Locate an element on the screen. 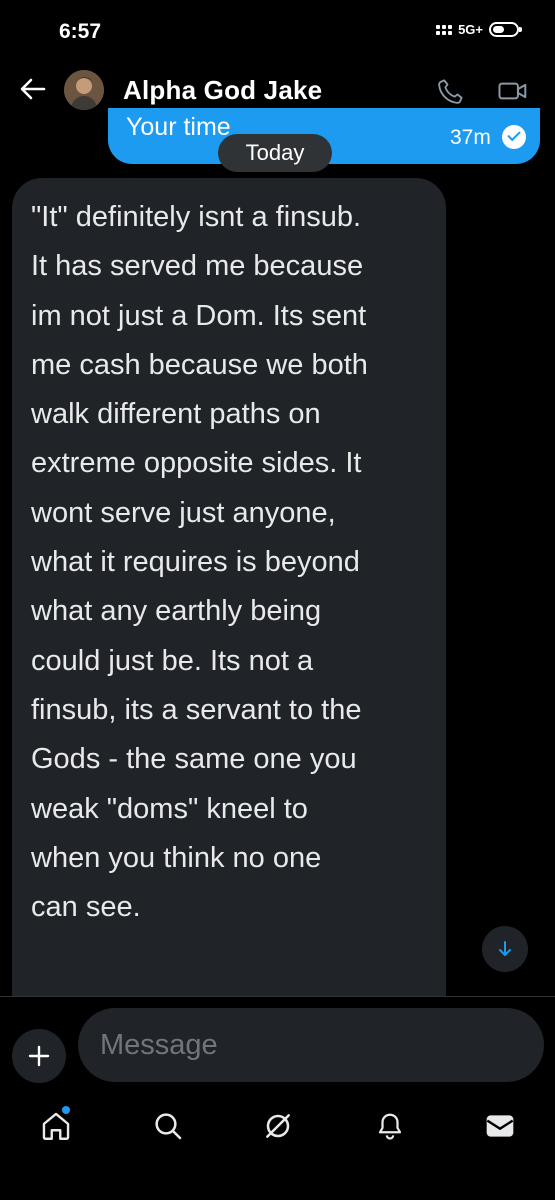  status-indicators: 5G+ is located at coordinates (479, 29).